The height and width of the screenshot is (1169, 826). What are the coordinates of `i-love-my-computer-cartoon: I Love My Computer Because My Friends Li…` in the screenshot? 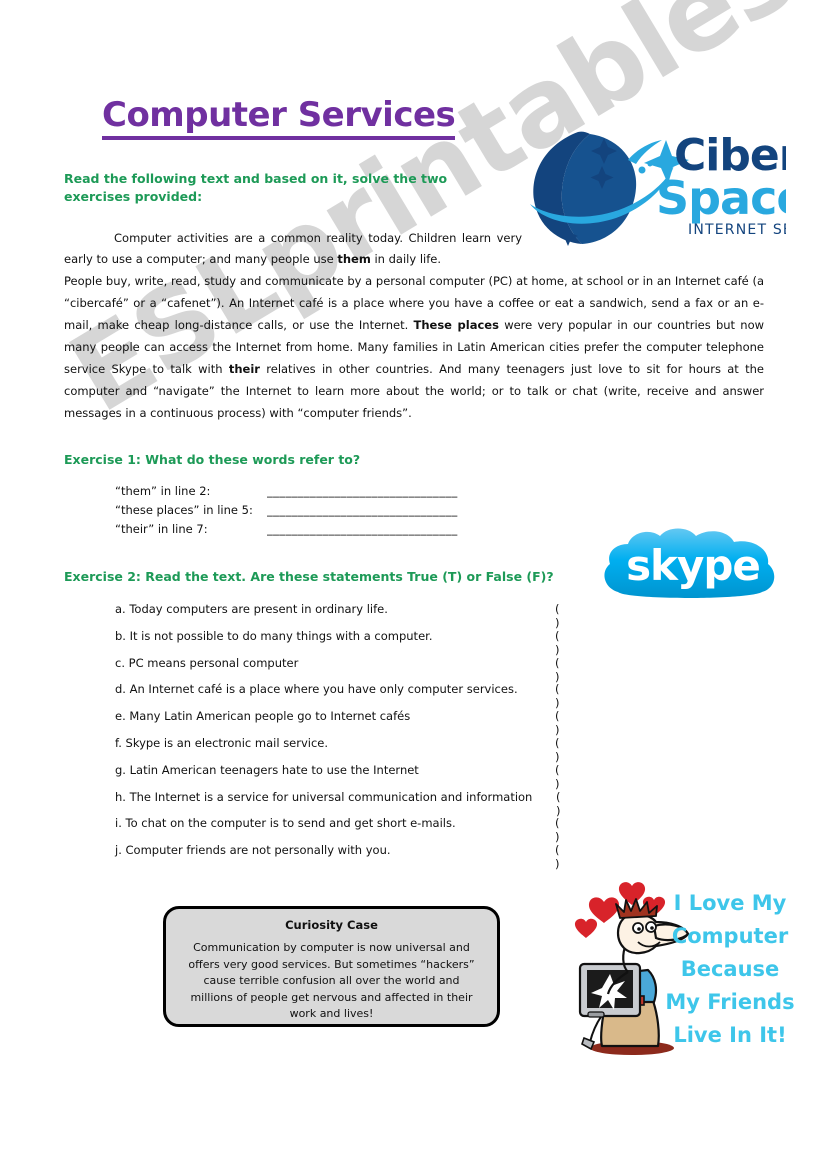 It's located at (683, 969).